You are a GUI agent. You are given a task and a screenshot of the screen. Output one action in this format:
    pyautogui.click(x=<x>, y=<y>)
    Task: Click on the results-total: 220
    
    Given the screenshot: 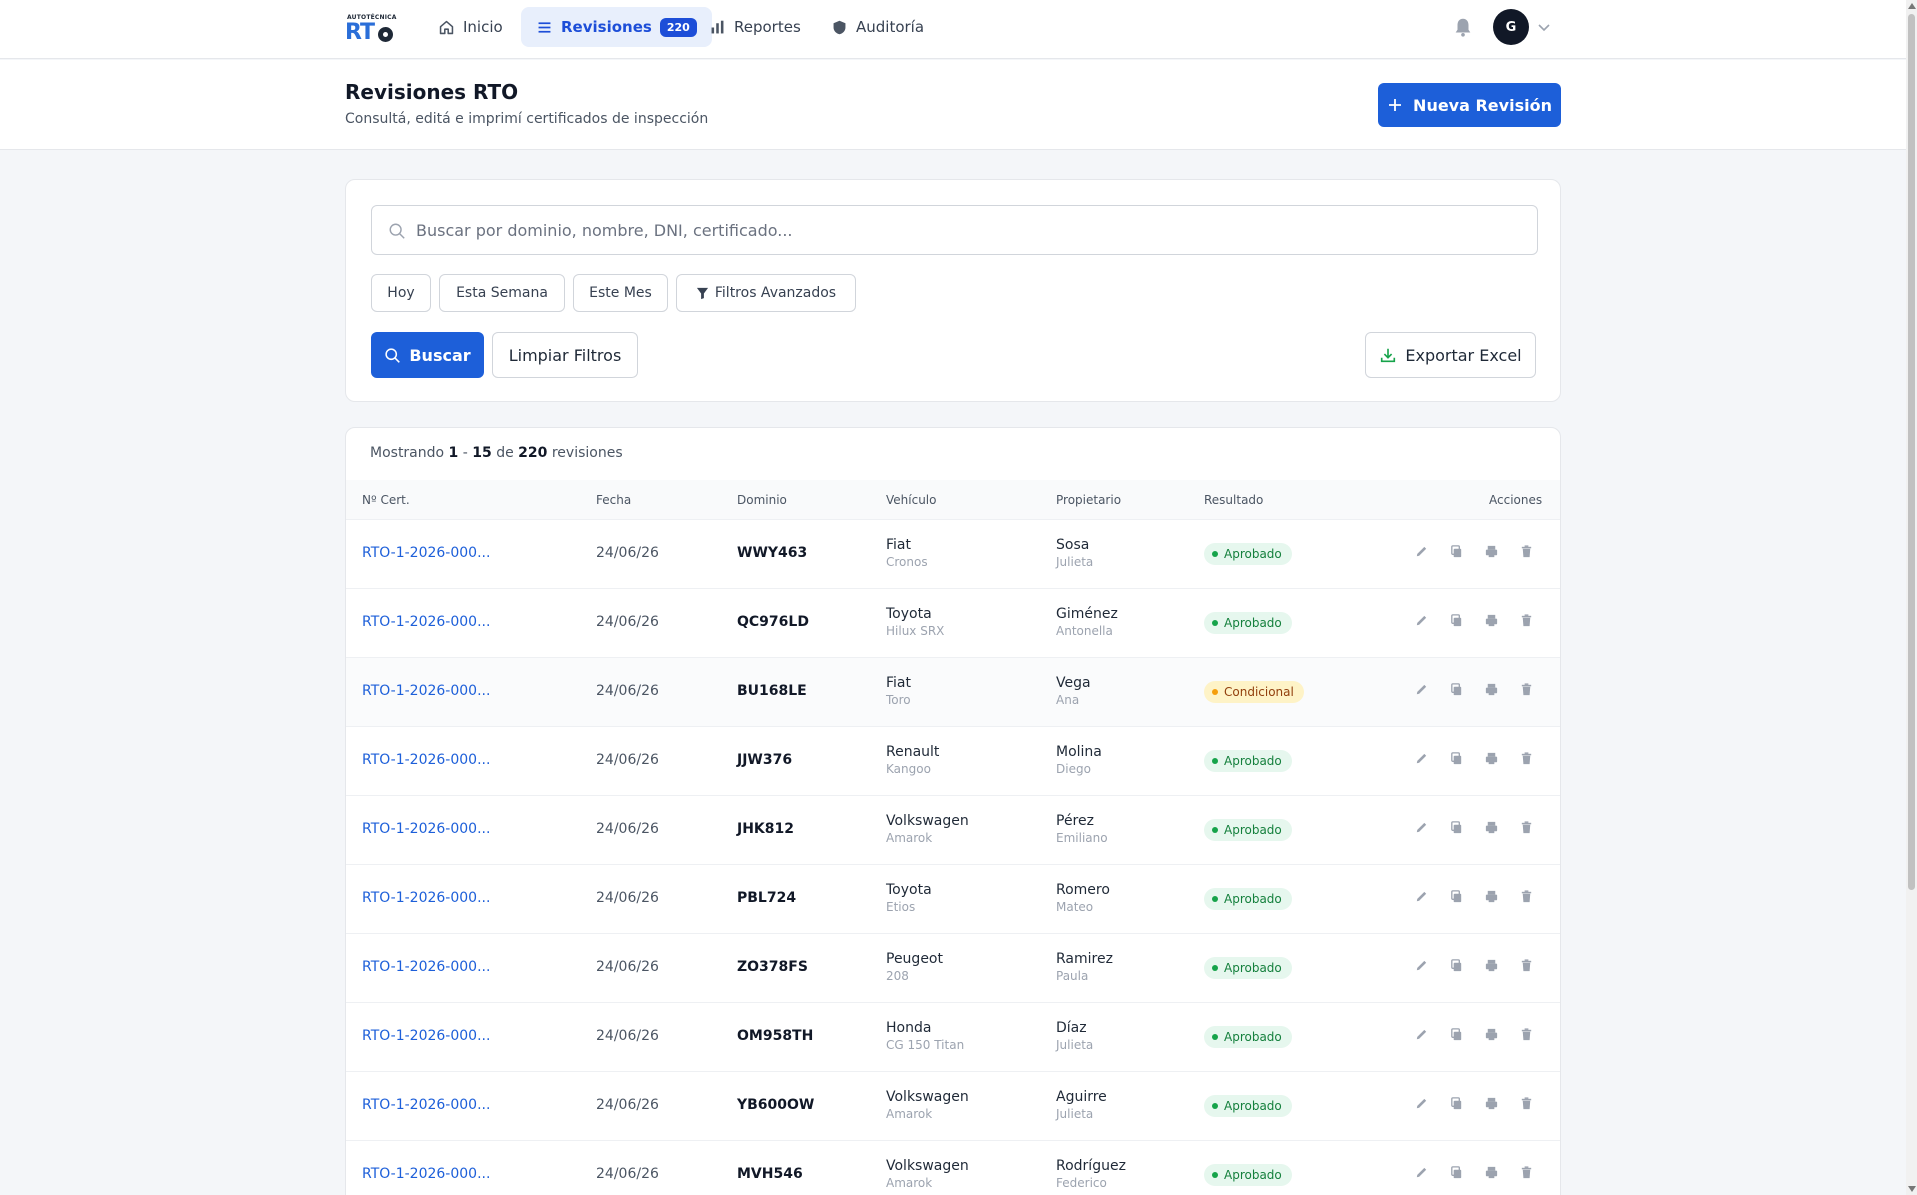 What is the action you would take?
    pyautogui.click(x=533, y=453)
    